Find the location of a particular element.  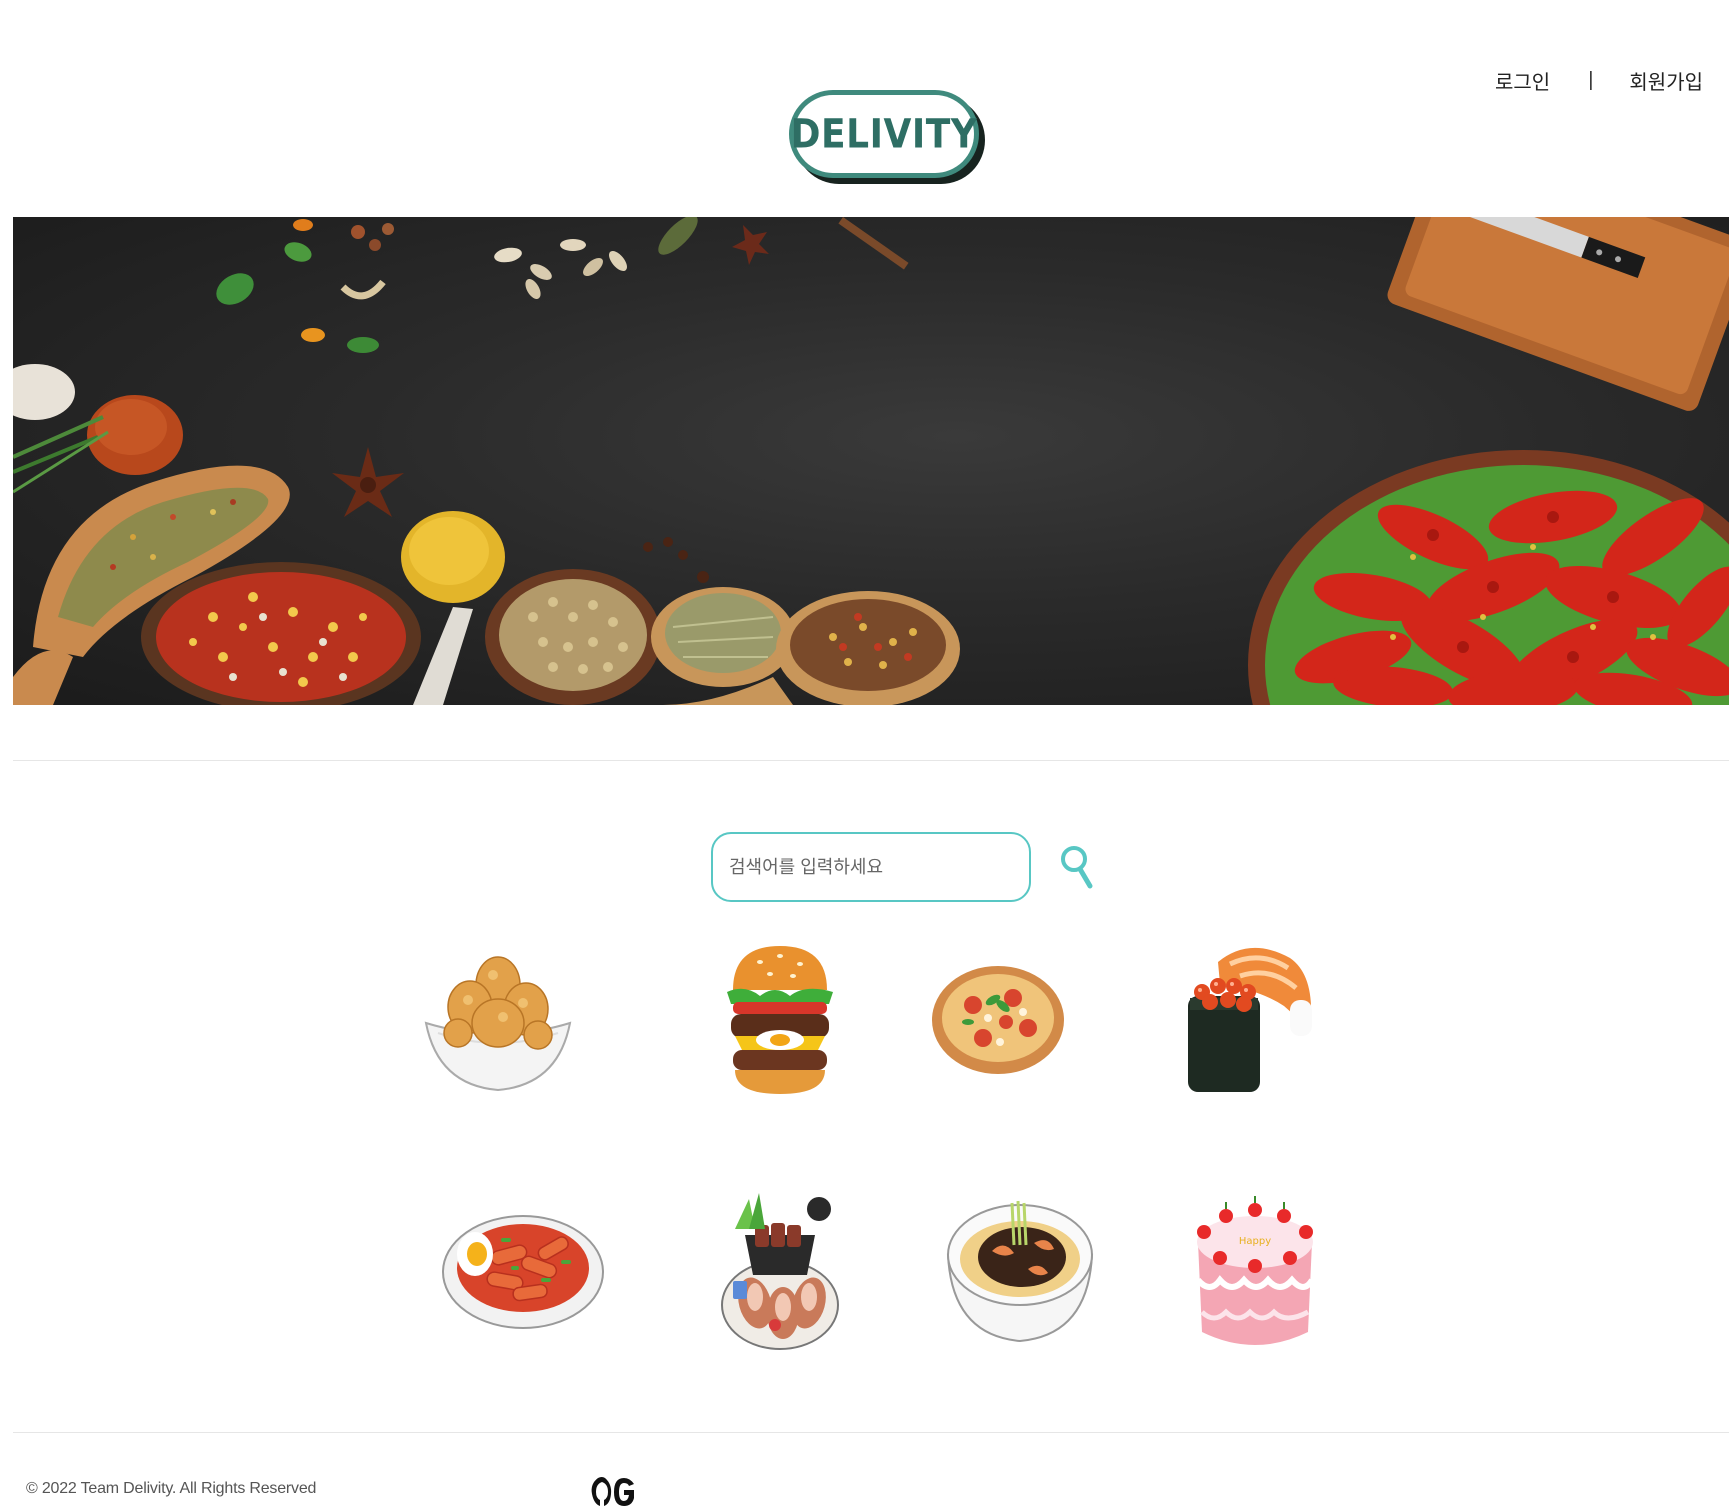

login-link: 로그인 is located at coordinates (1522, 80).